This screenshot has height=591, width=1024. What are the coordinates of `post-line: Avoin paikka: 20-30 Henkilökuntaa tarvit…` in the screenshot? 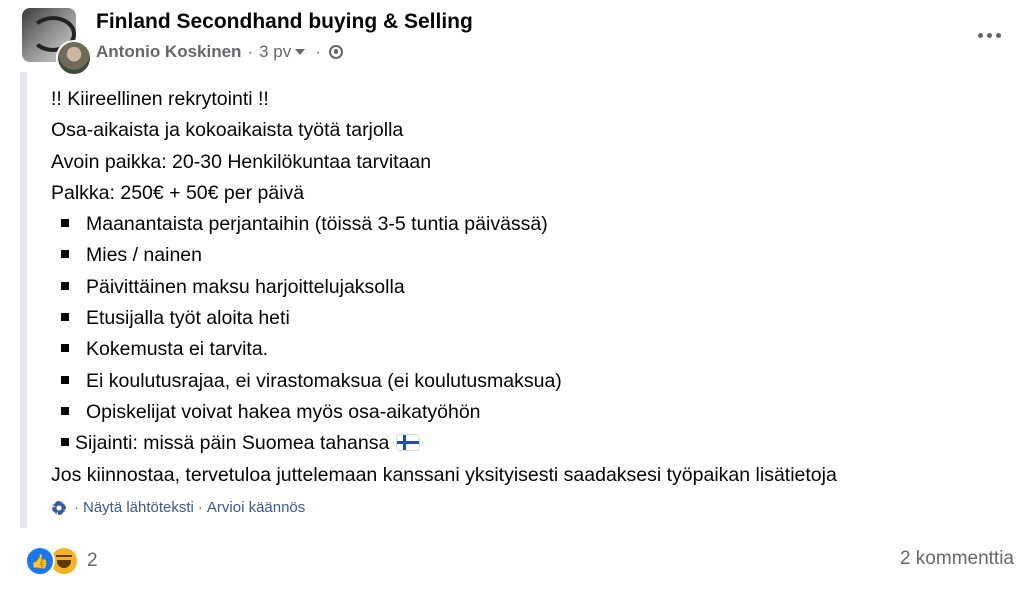 It's located at (241, 161).